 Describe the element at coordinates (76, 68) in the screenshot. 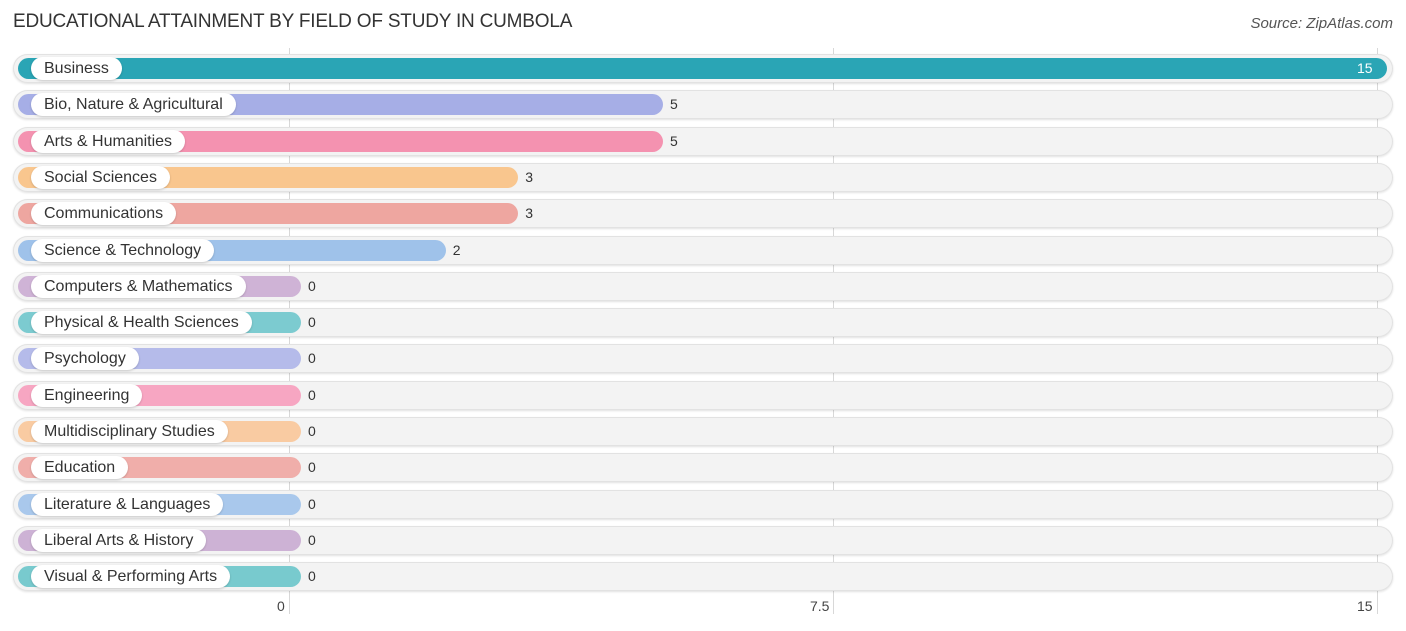

I see `category-label: Business` at that location.